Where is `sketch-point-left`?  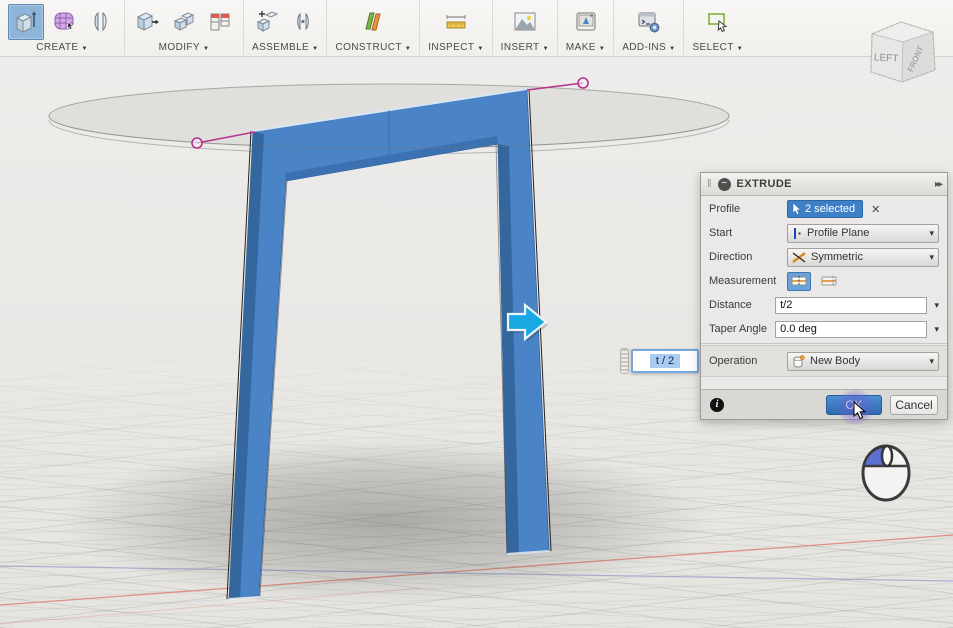
sketch-point-left is located at coordinates (197, 143).